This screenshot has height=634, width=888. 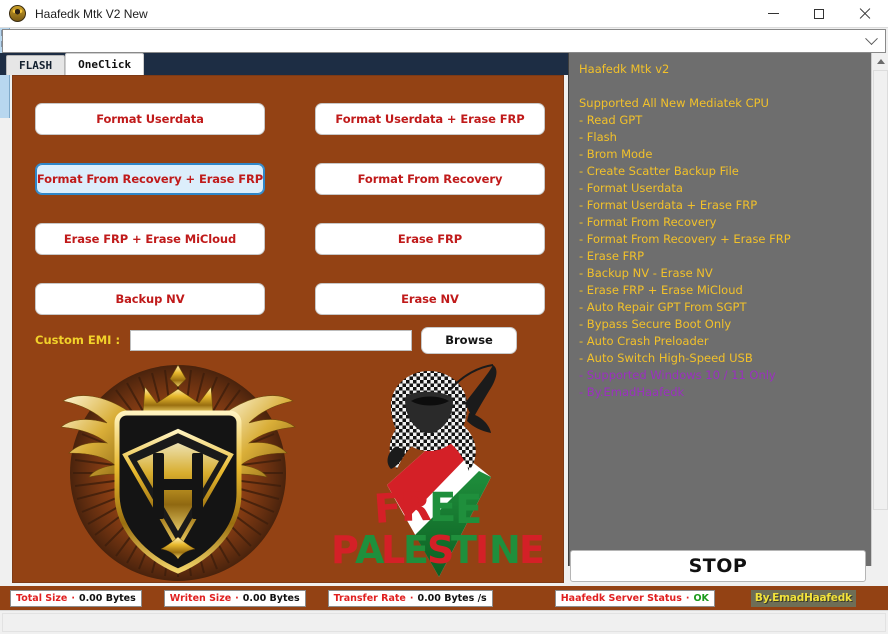 I want to click on svg-text: I, so click(x=482, y=550).